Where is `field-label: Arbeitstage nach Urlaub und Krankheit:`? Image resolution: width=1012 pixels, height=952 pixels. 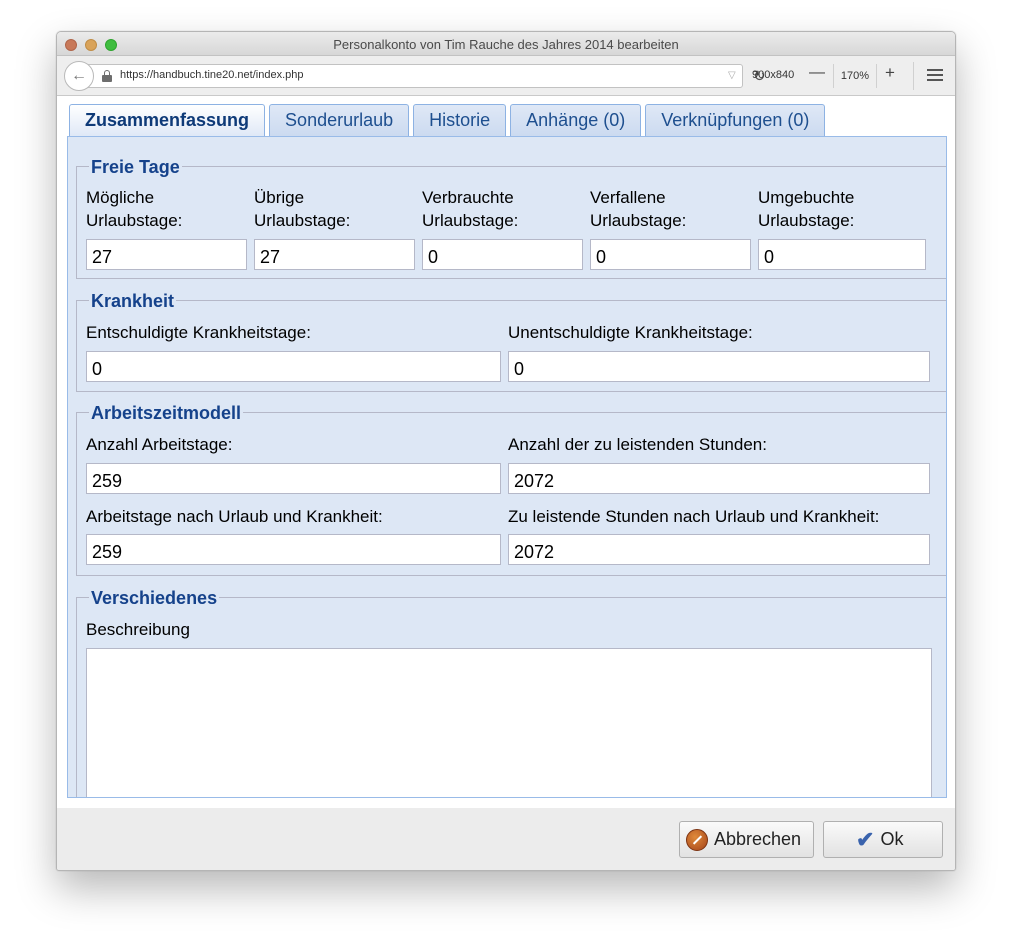
field-label: Arbeitstage nach Urlaub und Krankheit: is located at coordinates (234, 516).